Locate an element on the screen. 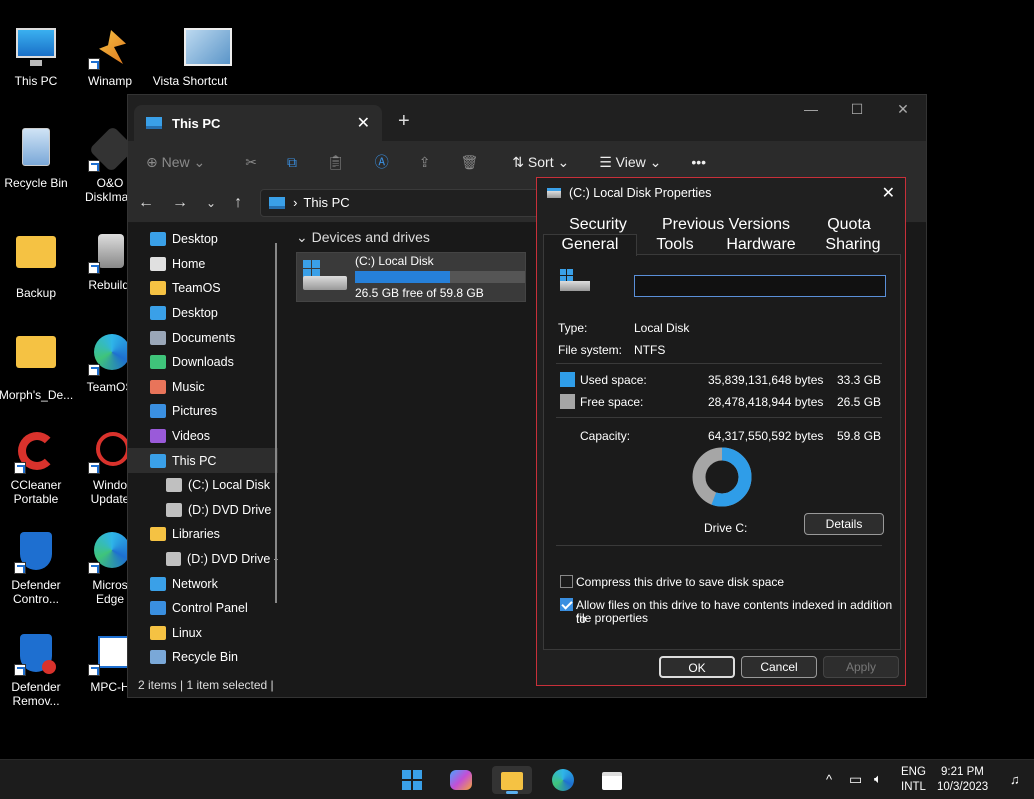  sidebar-item: Home is located at coordinates (203, 264).